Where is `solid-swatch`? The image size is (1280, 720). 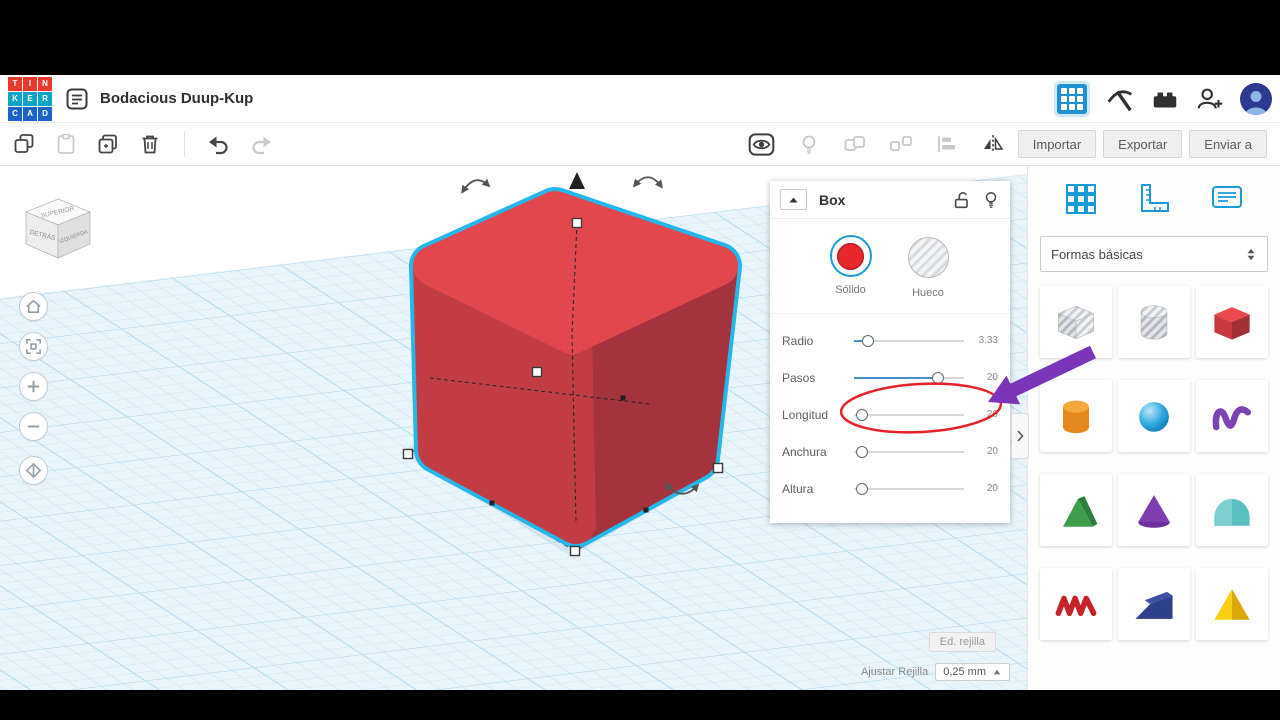 solid-swatch is located at coordinates (850, 256).